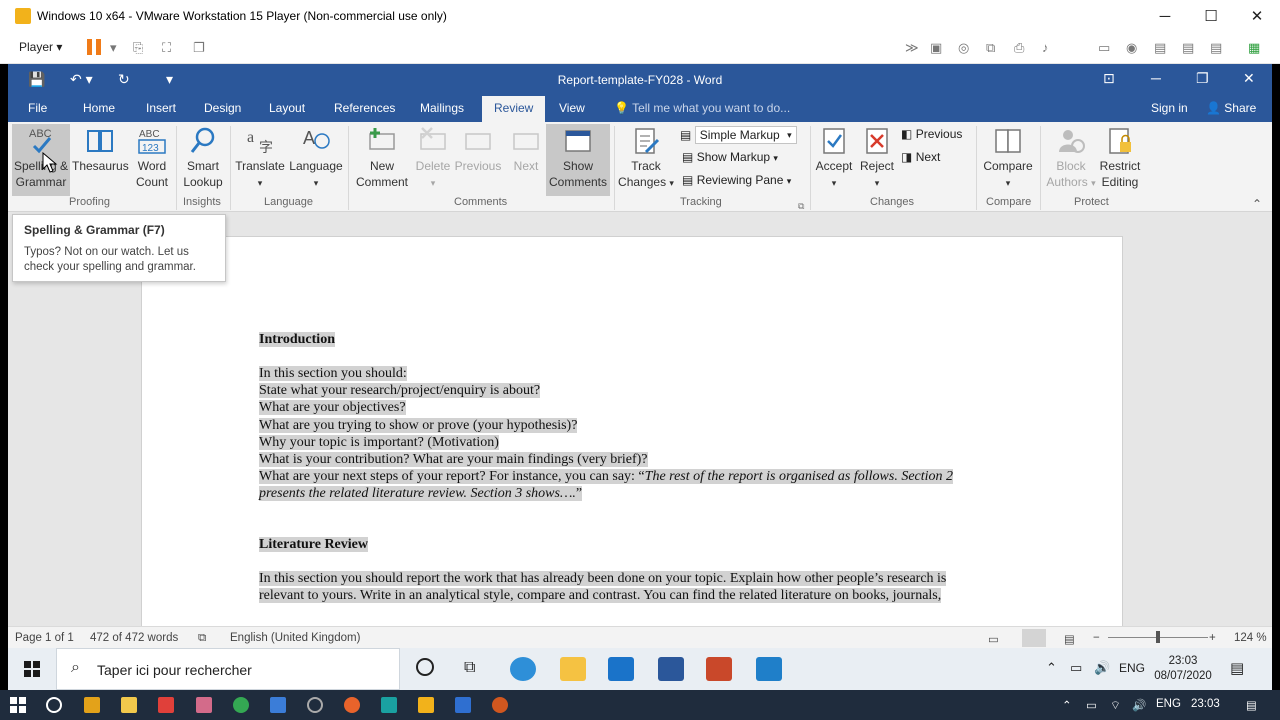 The width and height of the screenshot is (1280, 720). What do you see at coordinates (228, 669) in the screenshot?
I see `taskbar-search-input: ⌕ Taper ici pour rechercher` at bounding box center [228, 669].